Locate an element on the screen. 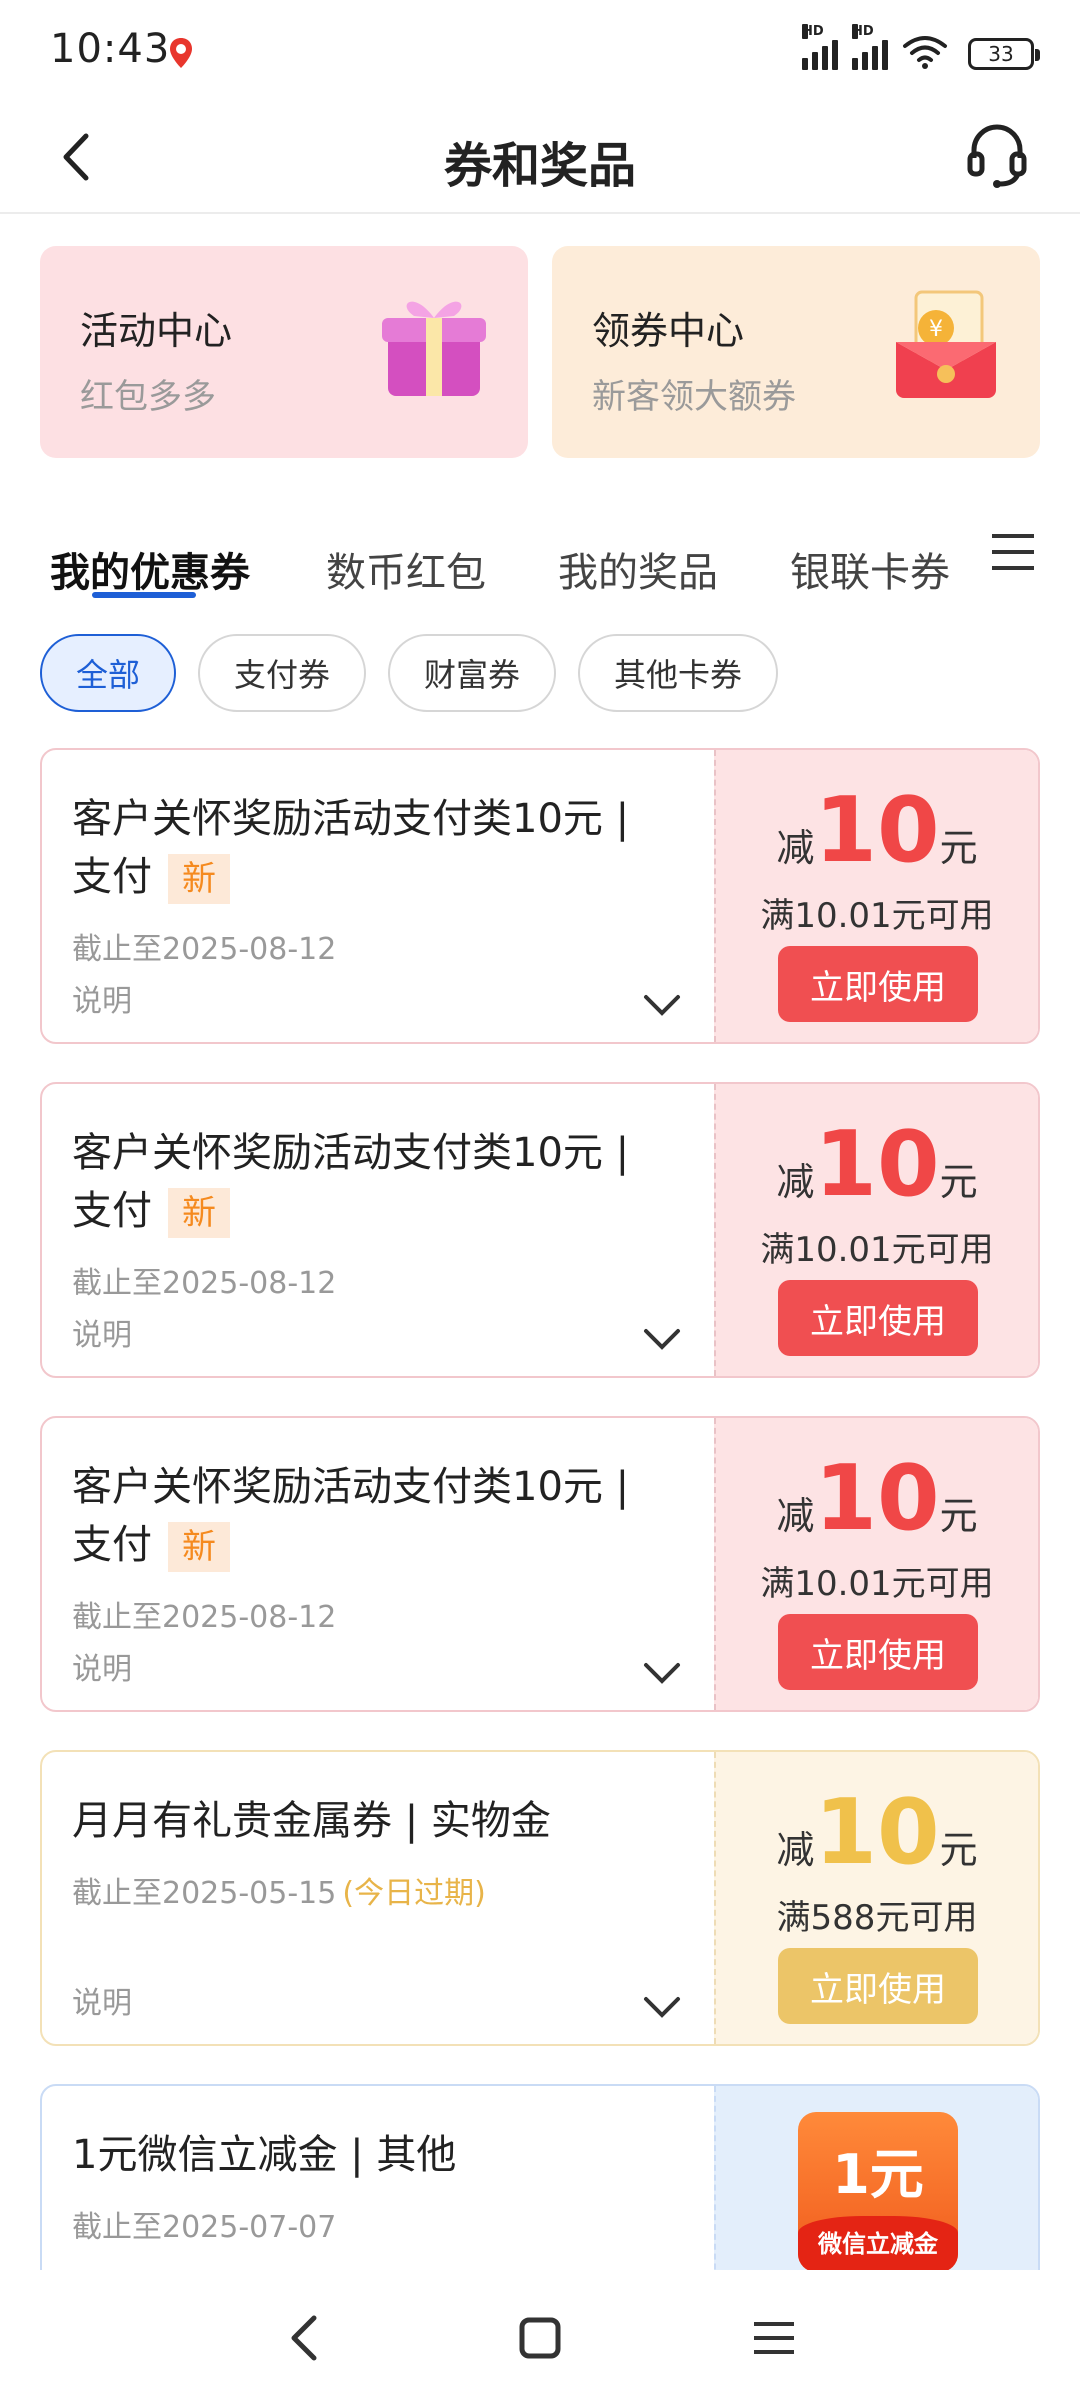  tab-my-coupons: 我的优惠券 is located at coordinates (150, 569).